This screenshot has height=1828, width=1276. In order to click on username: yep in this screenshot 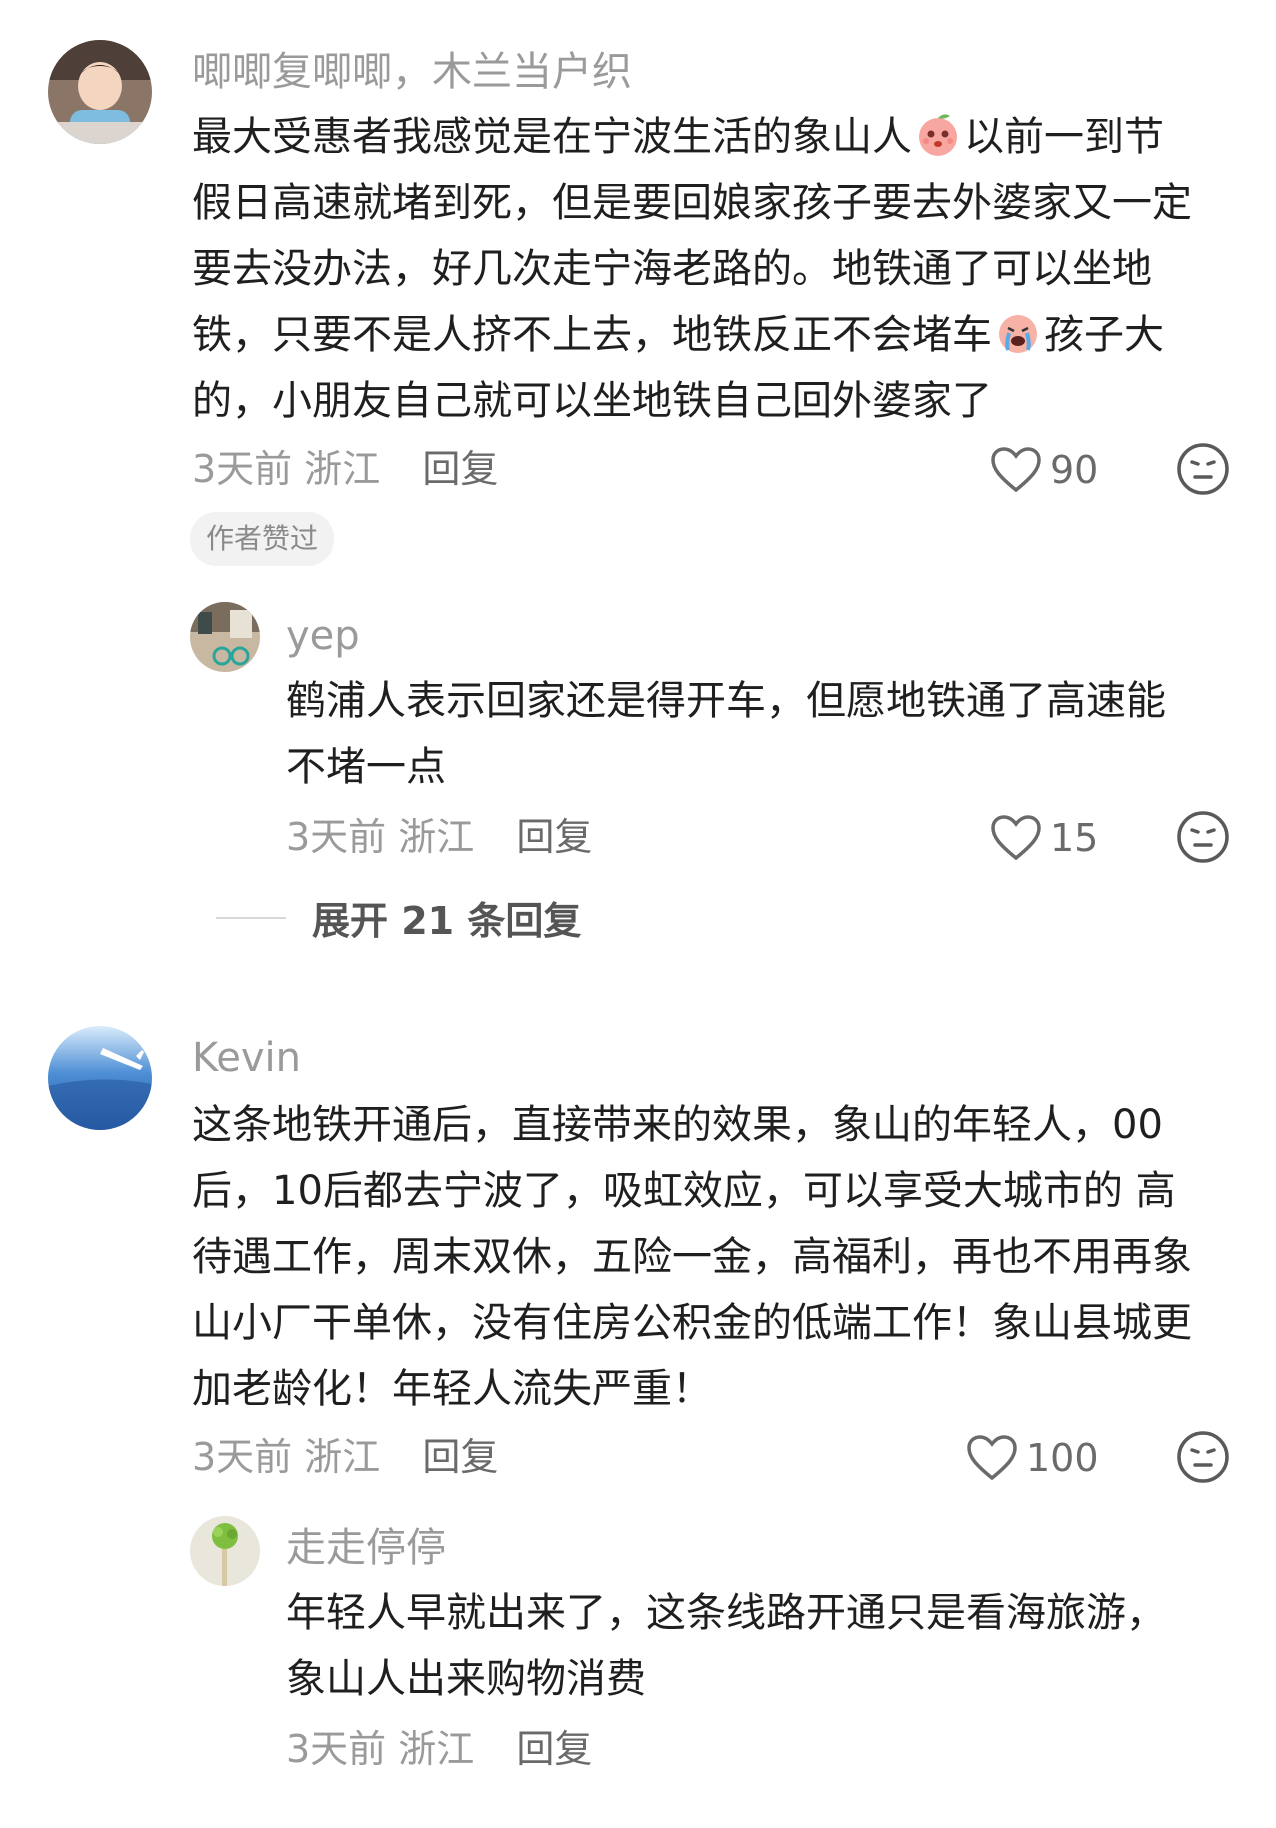, I will do `click(323, 636)`.